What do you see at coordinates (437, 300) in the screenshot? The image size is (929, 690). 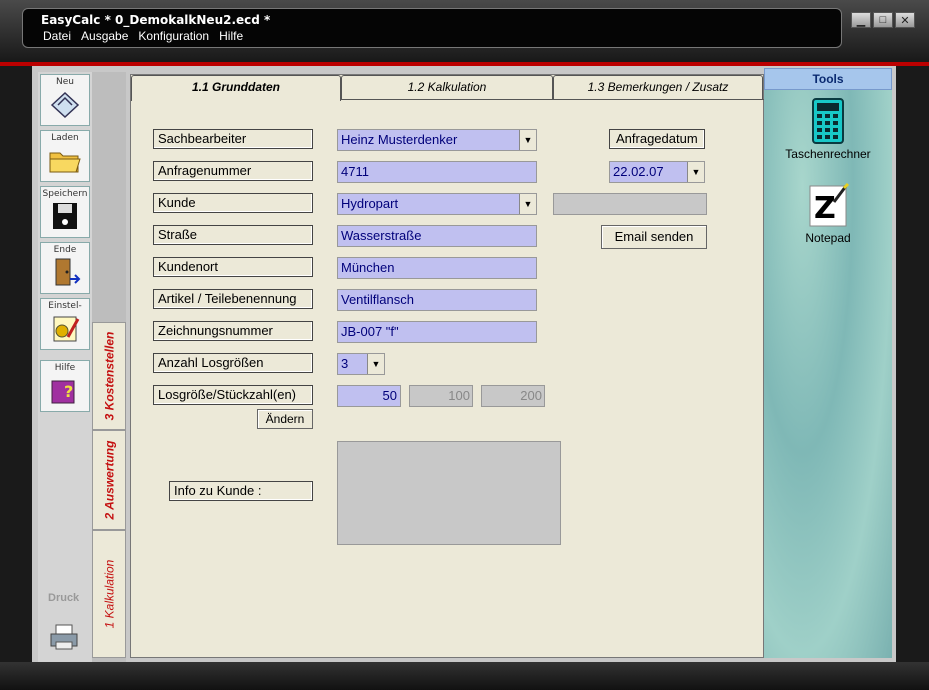 I see `artikel-field: Ventilflansch` at bounding box center [437, 300].